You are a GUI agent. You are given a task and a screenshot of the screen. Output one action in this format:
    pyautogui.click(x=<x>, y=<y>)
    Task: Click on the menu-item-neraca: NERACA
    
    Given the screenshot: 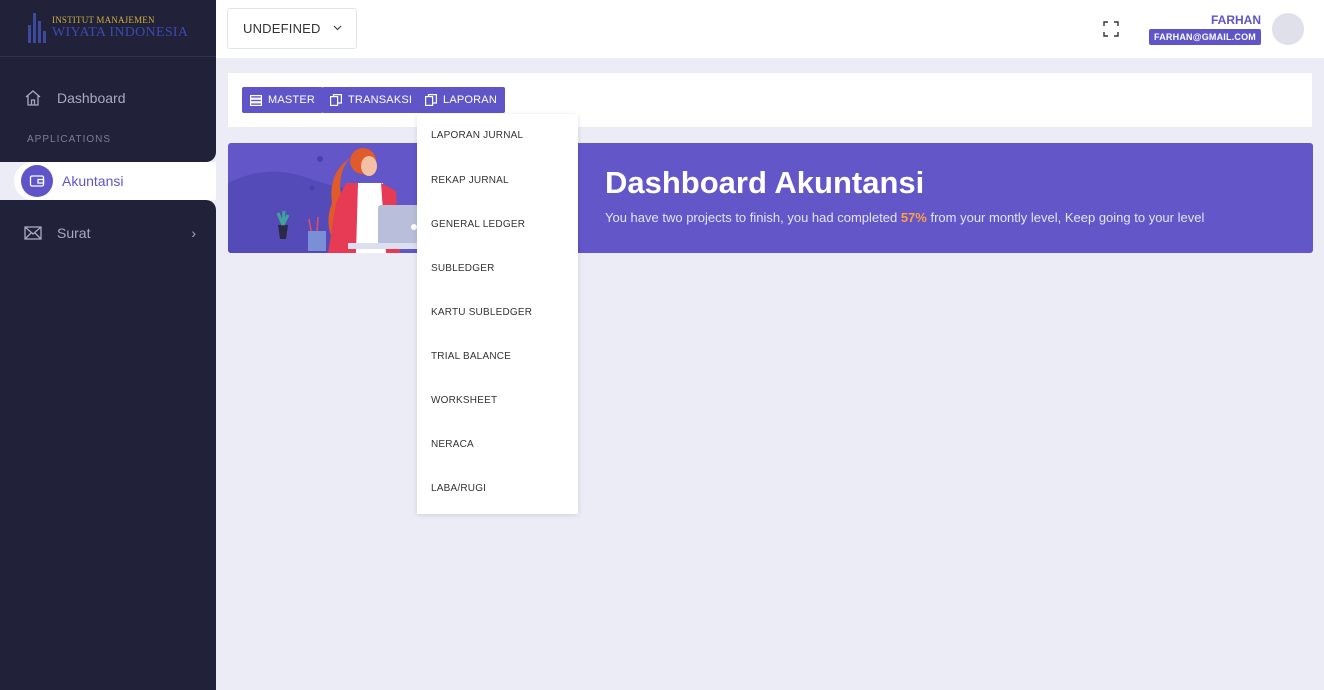 What is the action you would take?
    pyautogui.click(x=452, y=444)
    